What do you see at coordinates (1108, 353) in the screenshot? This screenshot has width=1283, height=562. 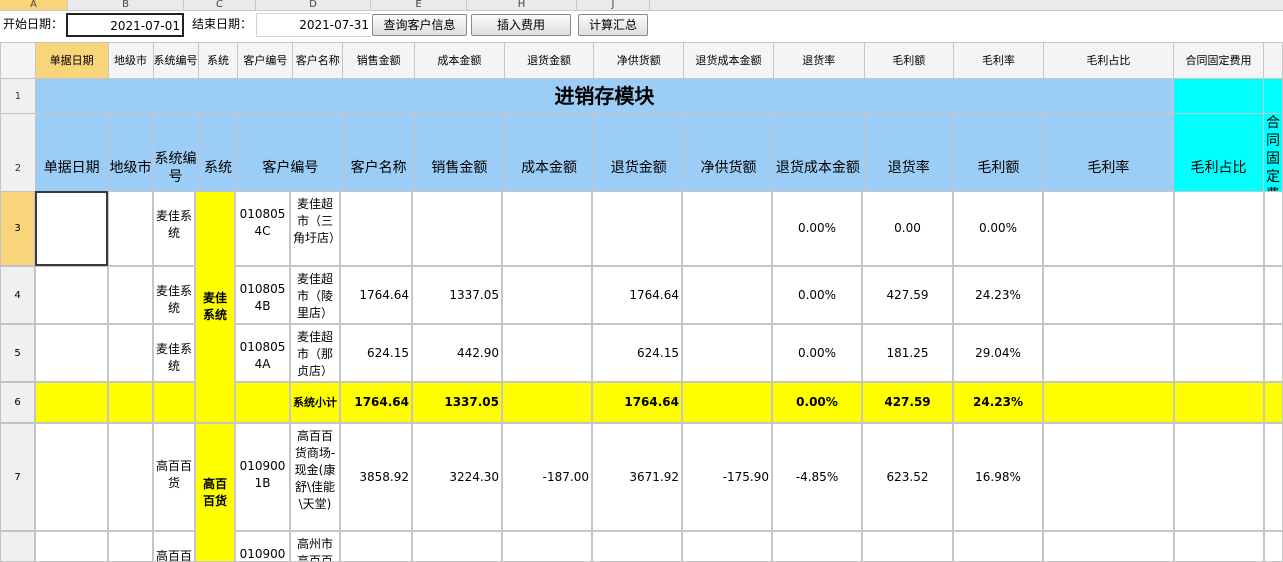 I see `cell-r5-gp_share` at bounding box center [1108, 353].